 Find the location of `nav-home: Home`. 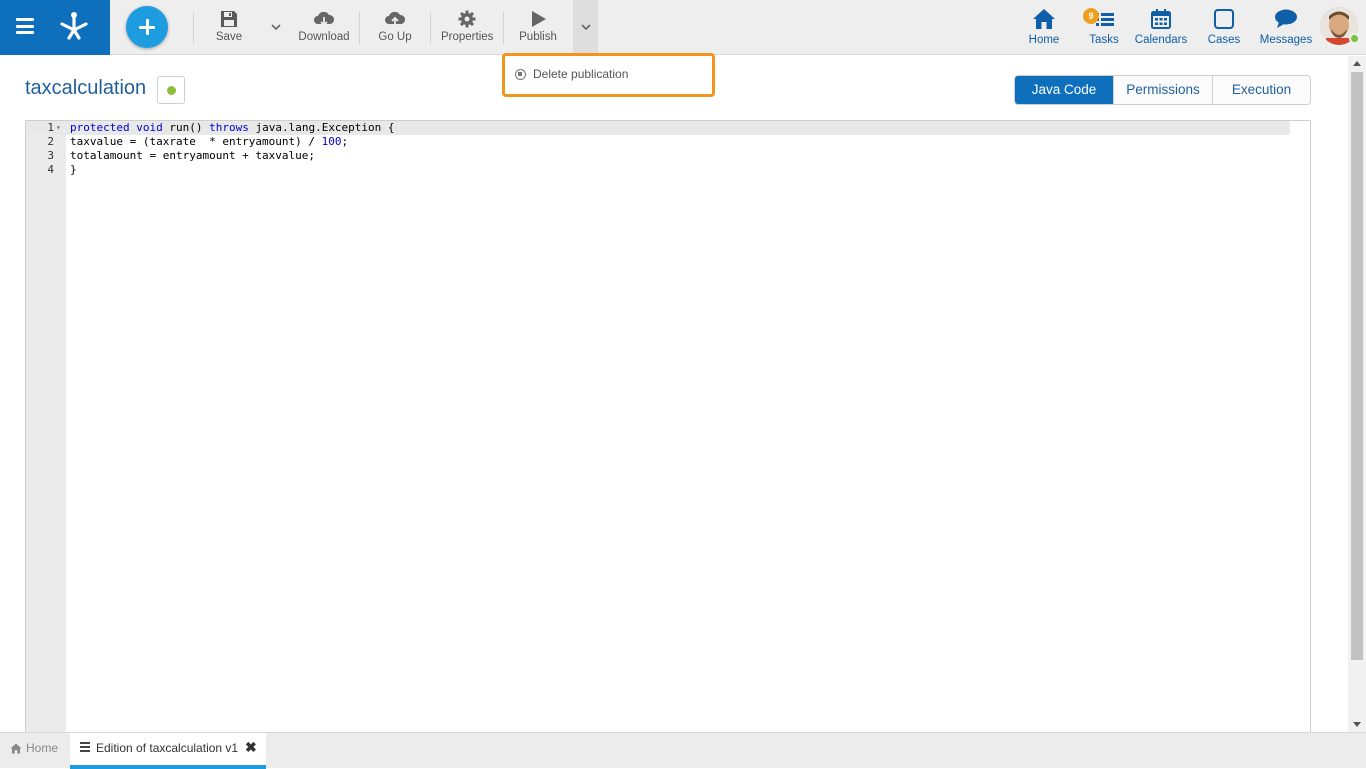

nav-home: Home is located at coordinates (1044, 29).